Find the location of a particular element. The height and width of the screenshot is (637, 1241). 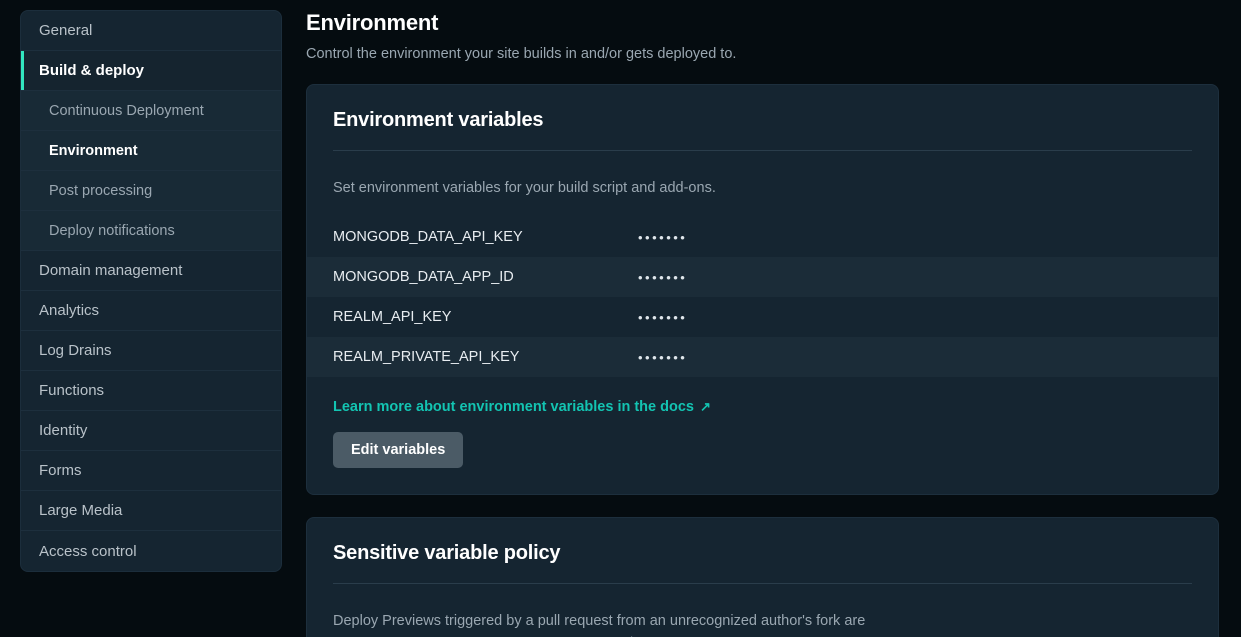

sidebar-item-label: Domain management is located at coordinates (111, 270).